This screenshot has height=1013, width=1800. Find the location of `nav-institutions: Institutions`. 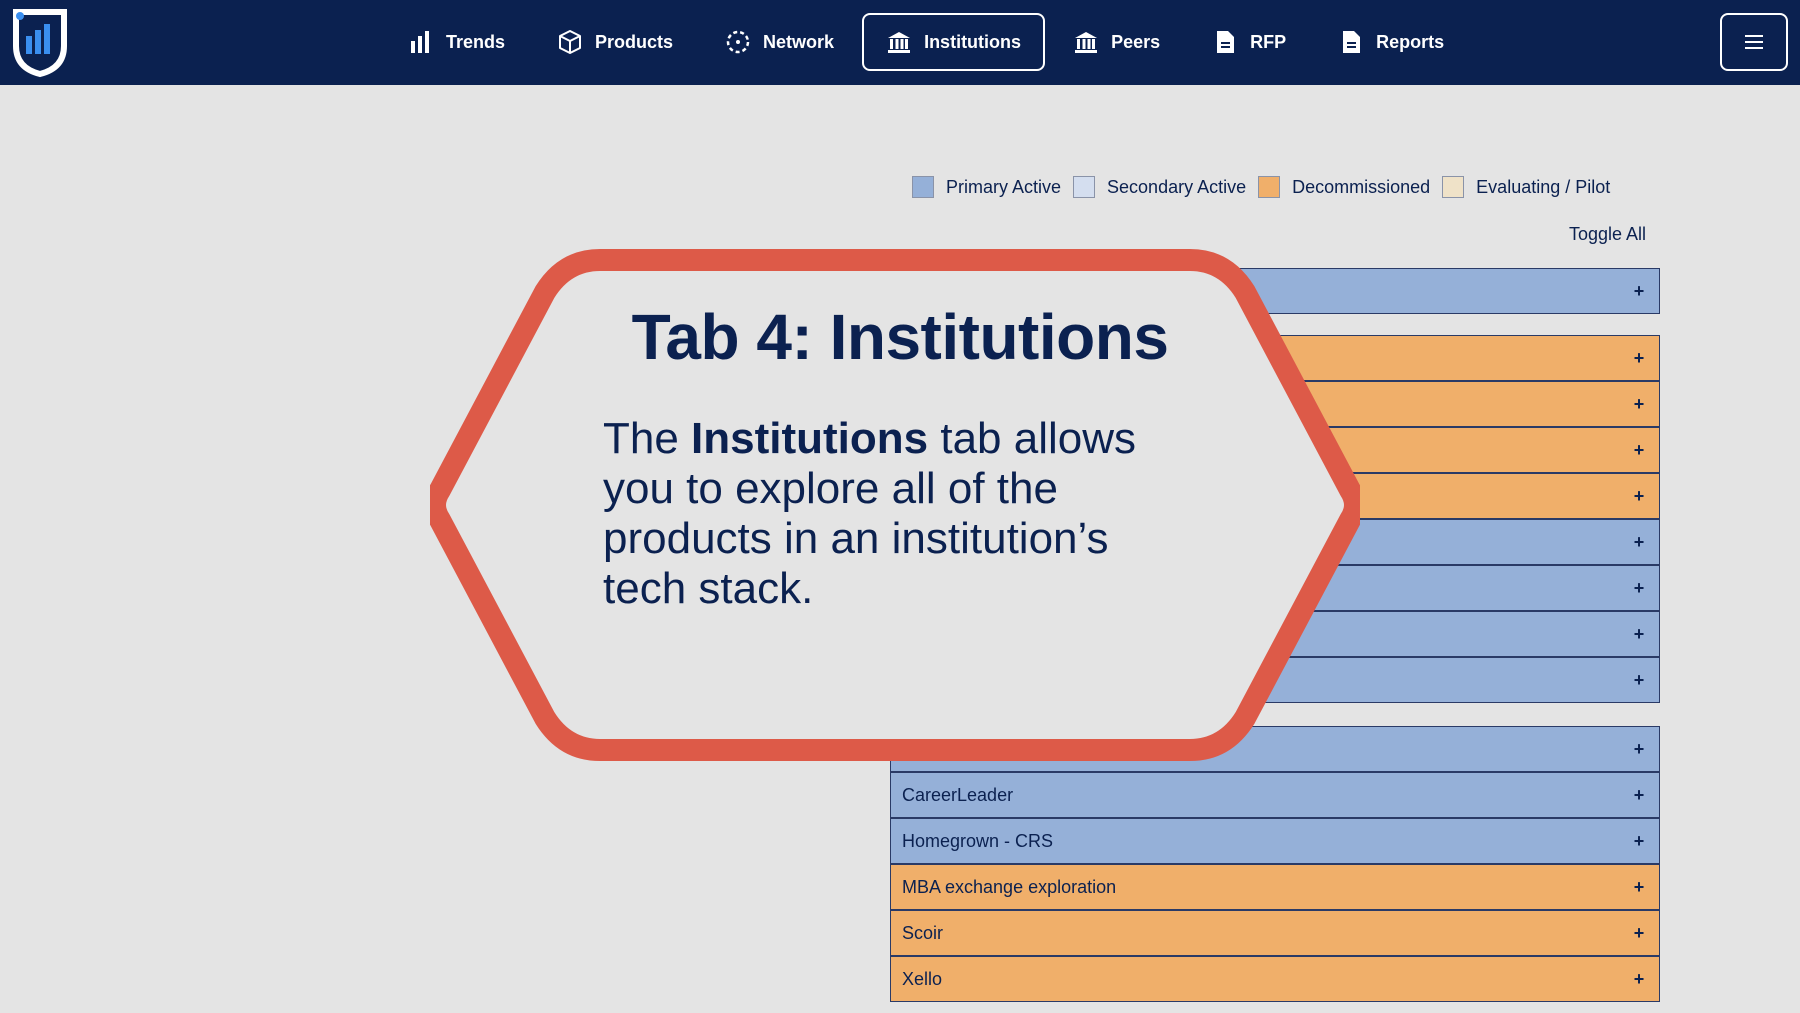

nav-institutions: Institutions is located at coordinates (954, 42).